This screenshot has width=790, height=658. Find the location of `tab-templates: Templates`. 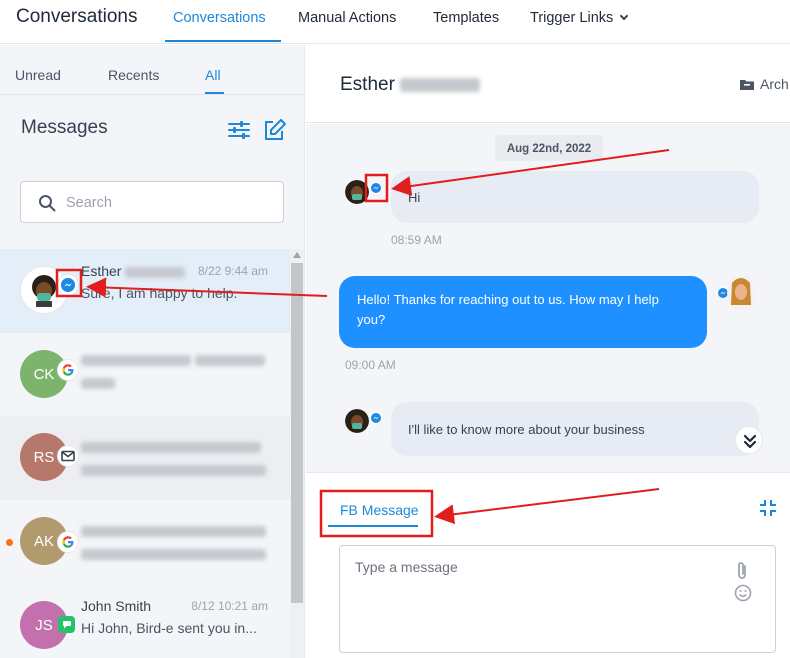

tab-templates: Templates is located at coordinates (466, 18).